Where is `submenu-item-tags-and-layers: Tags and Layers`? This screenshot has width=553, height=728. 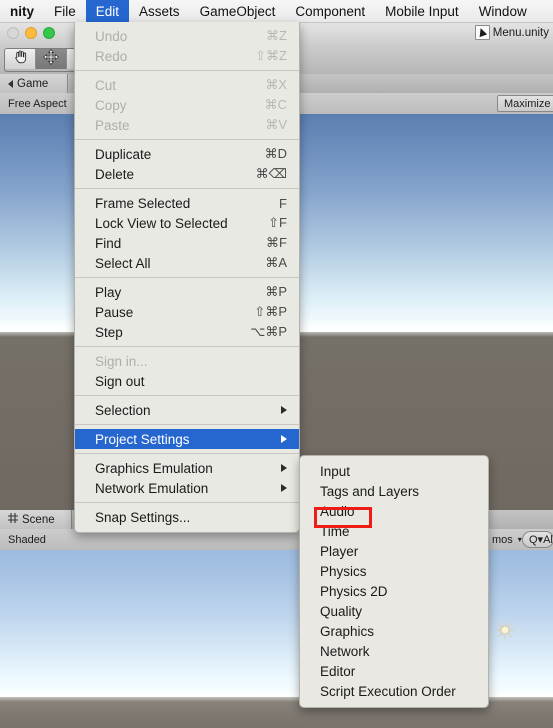 submenu-item-tags-and-layers: Tags and Layers is located at coordinates (394, 491).